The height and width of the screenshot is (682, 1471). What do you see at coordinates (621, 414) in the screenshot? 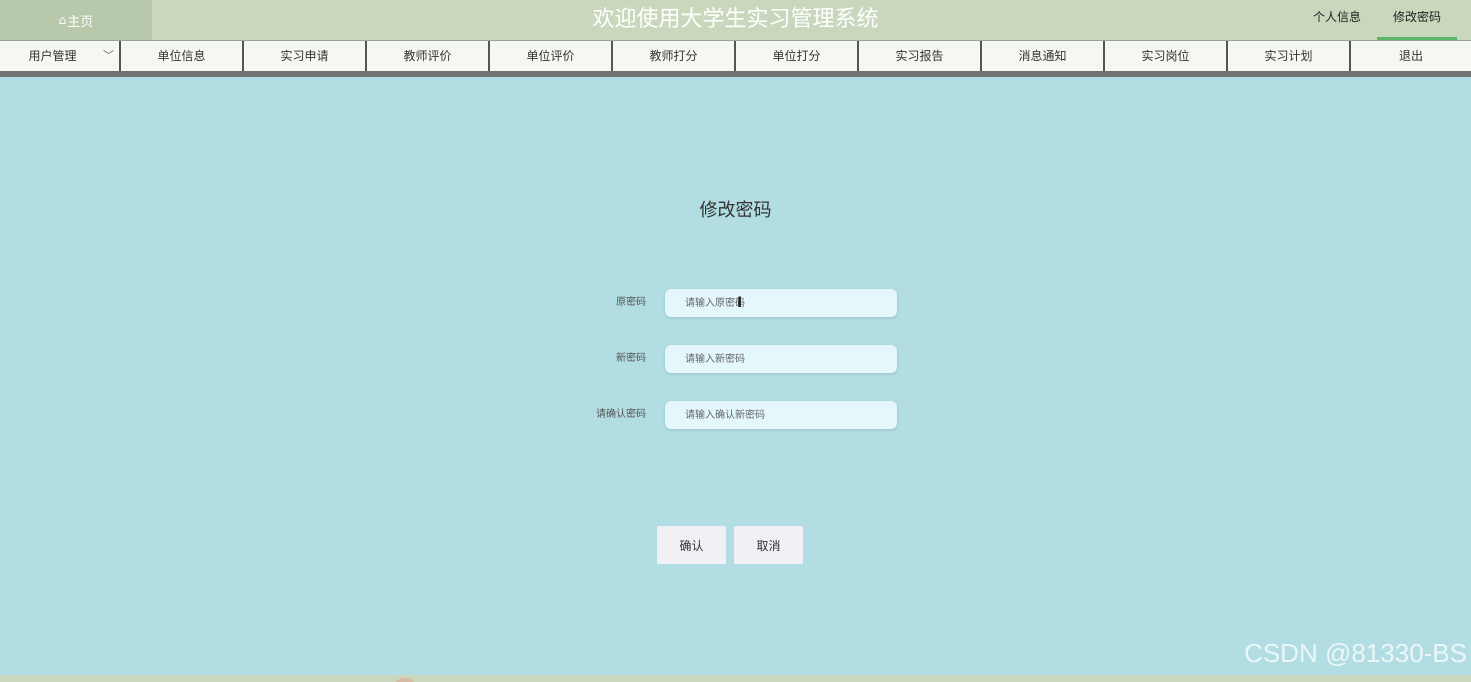
I see `confirm-password-label: 请确认密码` at bounding box center [621, 414].